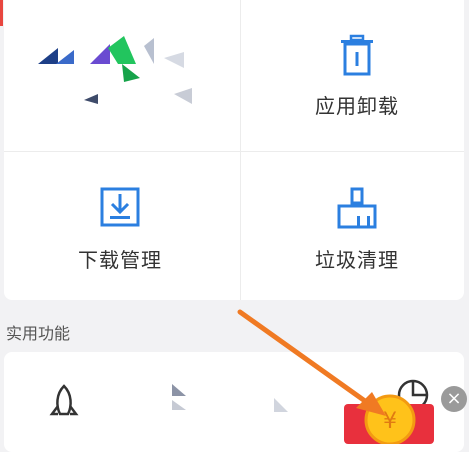  I want to click on annotation-arrow, so click(311, 362).